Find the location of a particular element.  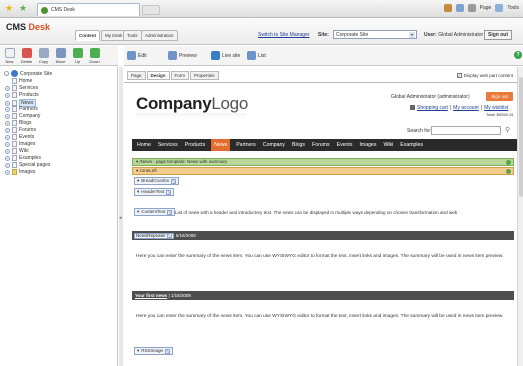

nav-blogs: Blogs is located at coordinates (298, 145).